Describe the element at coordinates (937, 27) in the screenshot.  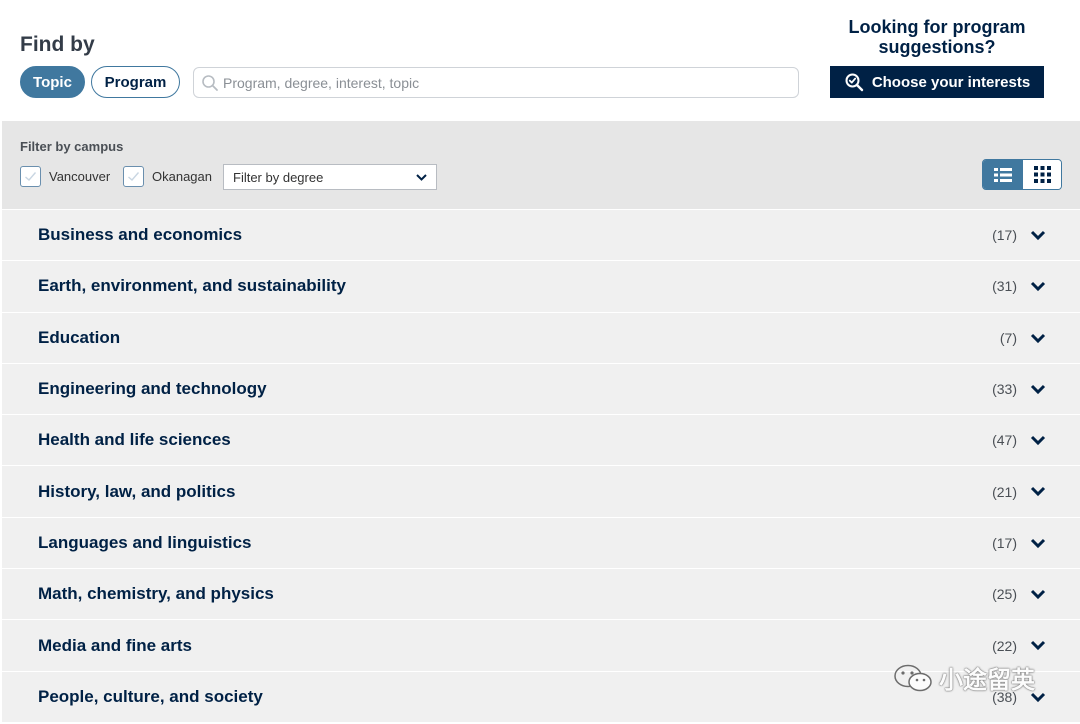
I see `suggestions-line-1: Looking for program` at that location.